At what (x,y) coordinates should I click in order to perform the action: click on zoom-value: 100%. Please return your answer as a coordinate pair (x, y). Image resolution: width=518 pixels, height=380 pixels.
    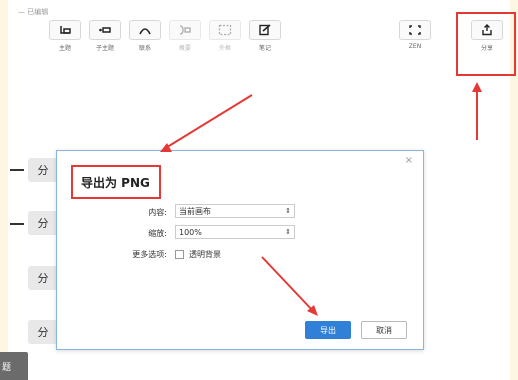
    Looking at the image, I should click on (190, 232).